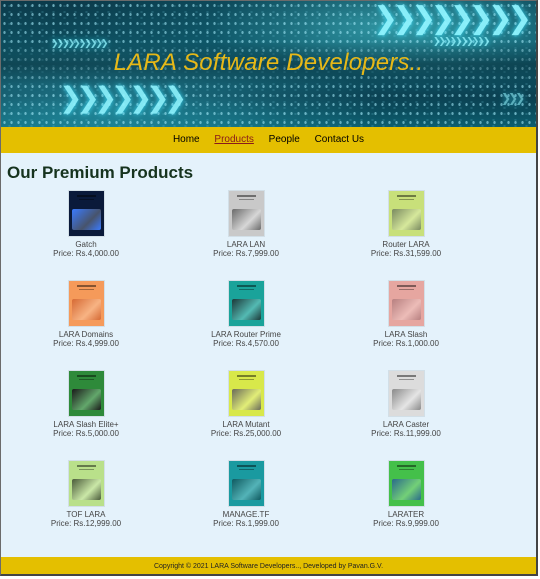 The image size is (540, 579). I want to click on product-name: TOF LARA, so click(86, 514).